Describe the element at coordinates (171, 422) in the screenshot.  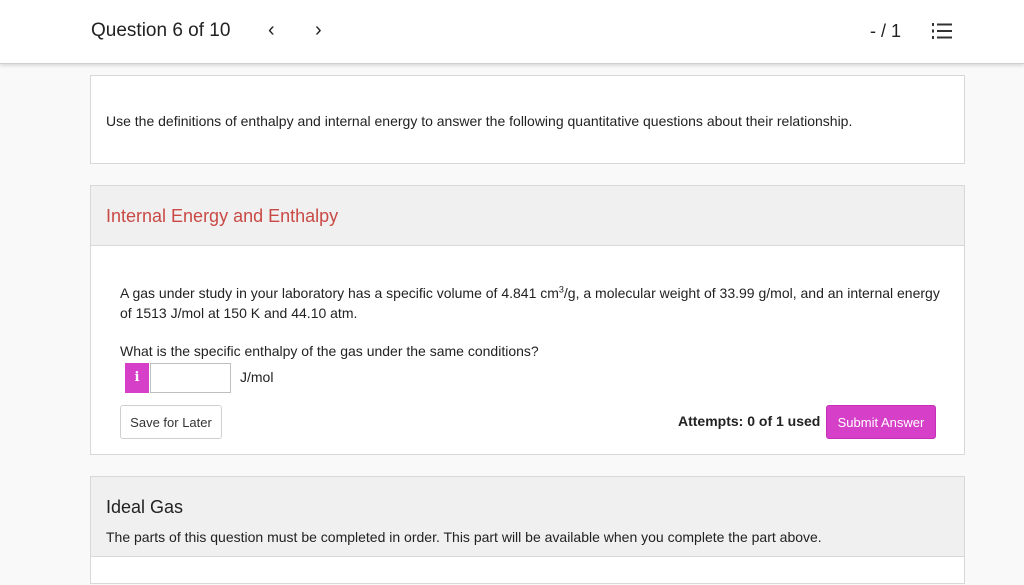
I see `save-for-later-button: Save for Later` at that location.